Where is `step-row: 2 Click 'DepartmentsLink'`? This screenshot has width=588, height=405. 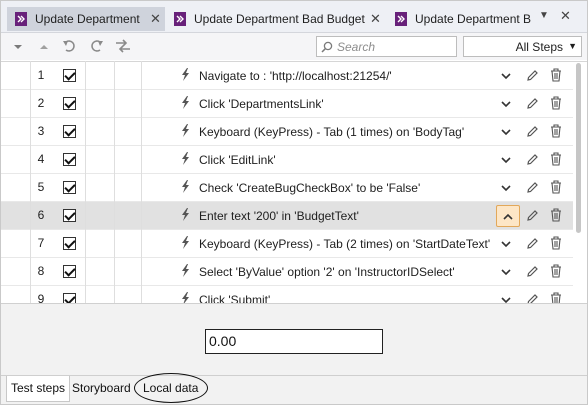 step-row: 2 Click 'DepartmentsLink' is located at coordinates (287, 104).